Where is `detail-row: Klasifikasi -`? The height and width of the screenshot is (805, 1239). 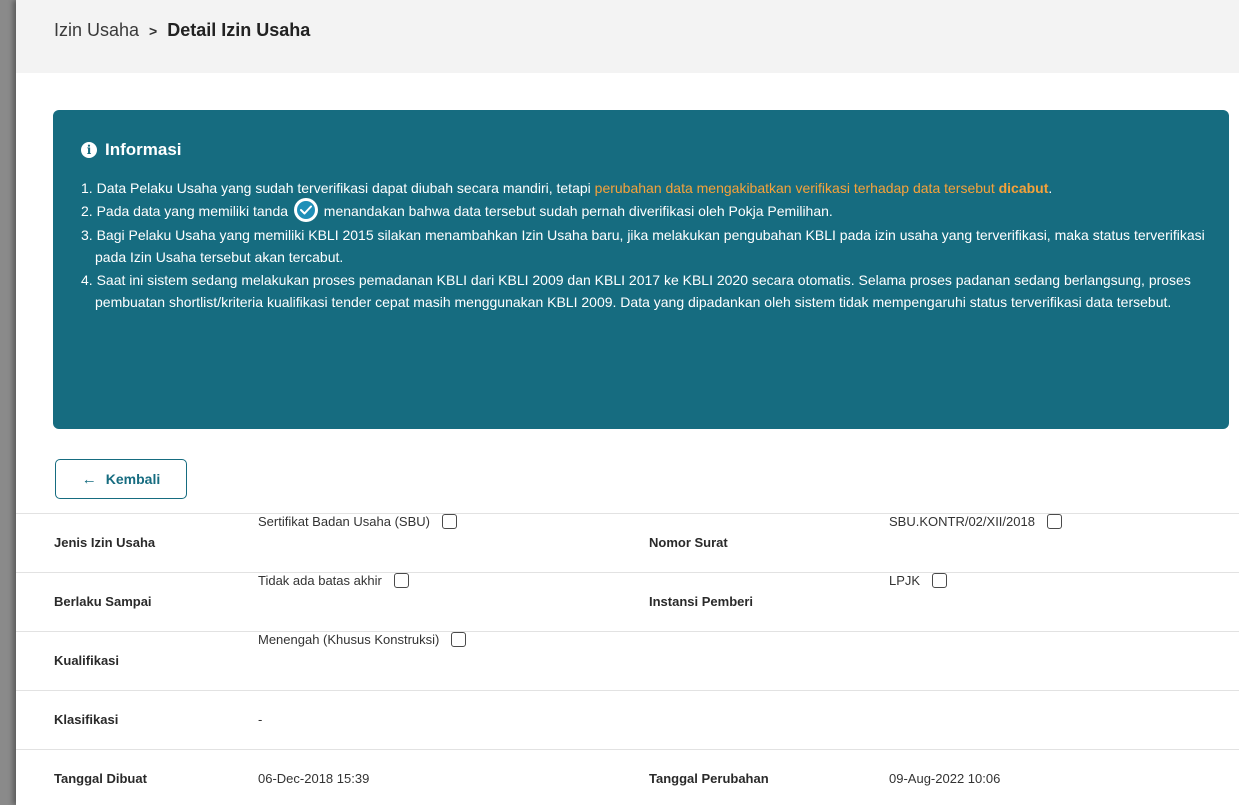 detail-row: Klasifikasi - is located at coordinates (627, 719).